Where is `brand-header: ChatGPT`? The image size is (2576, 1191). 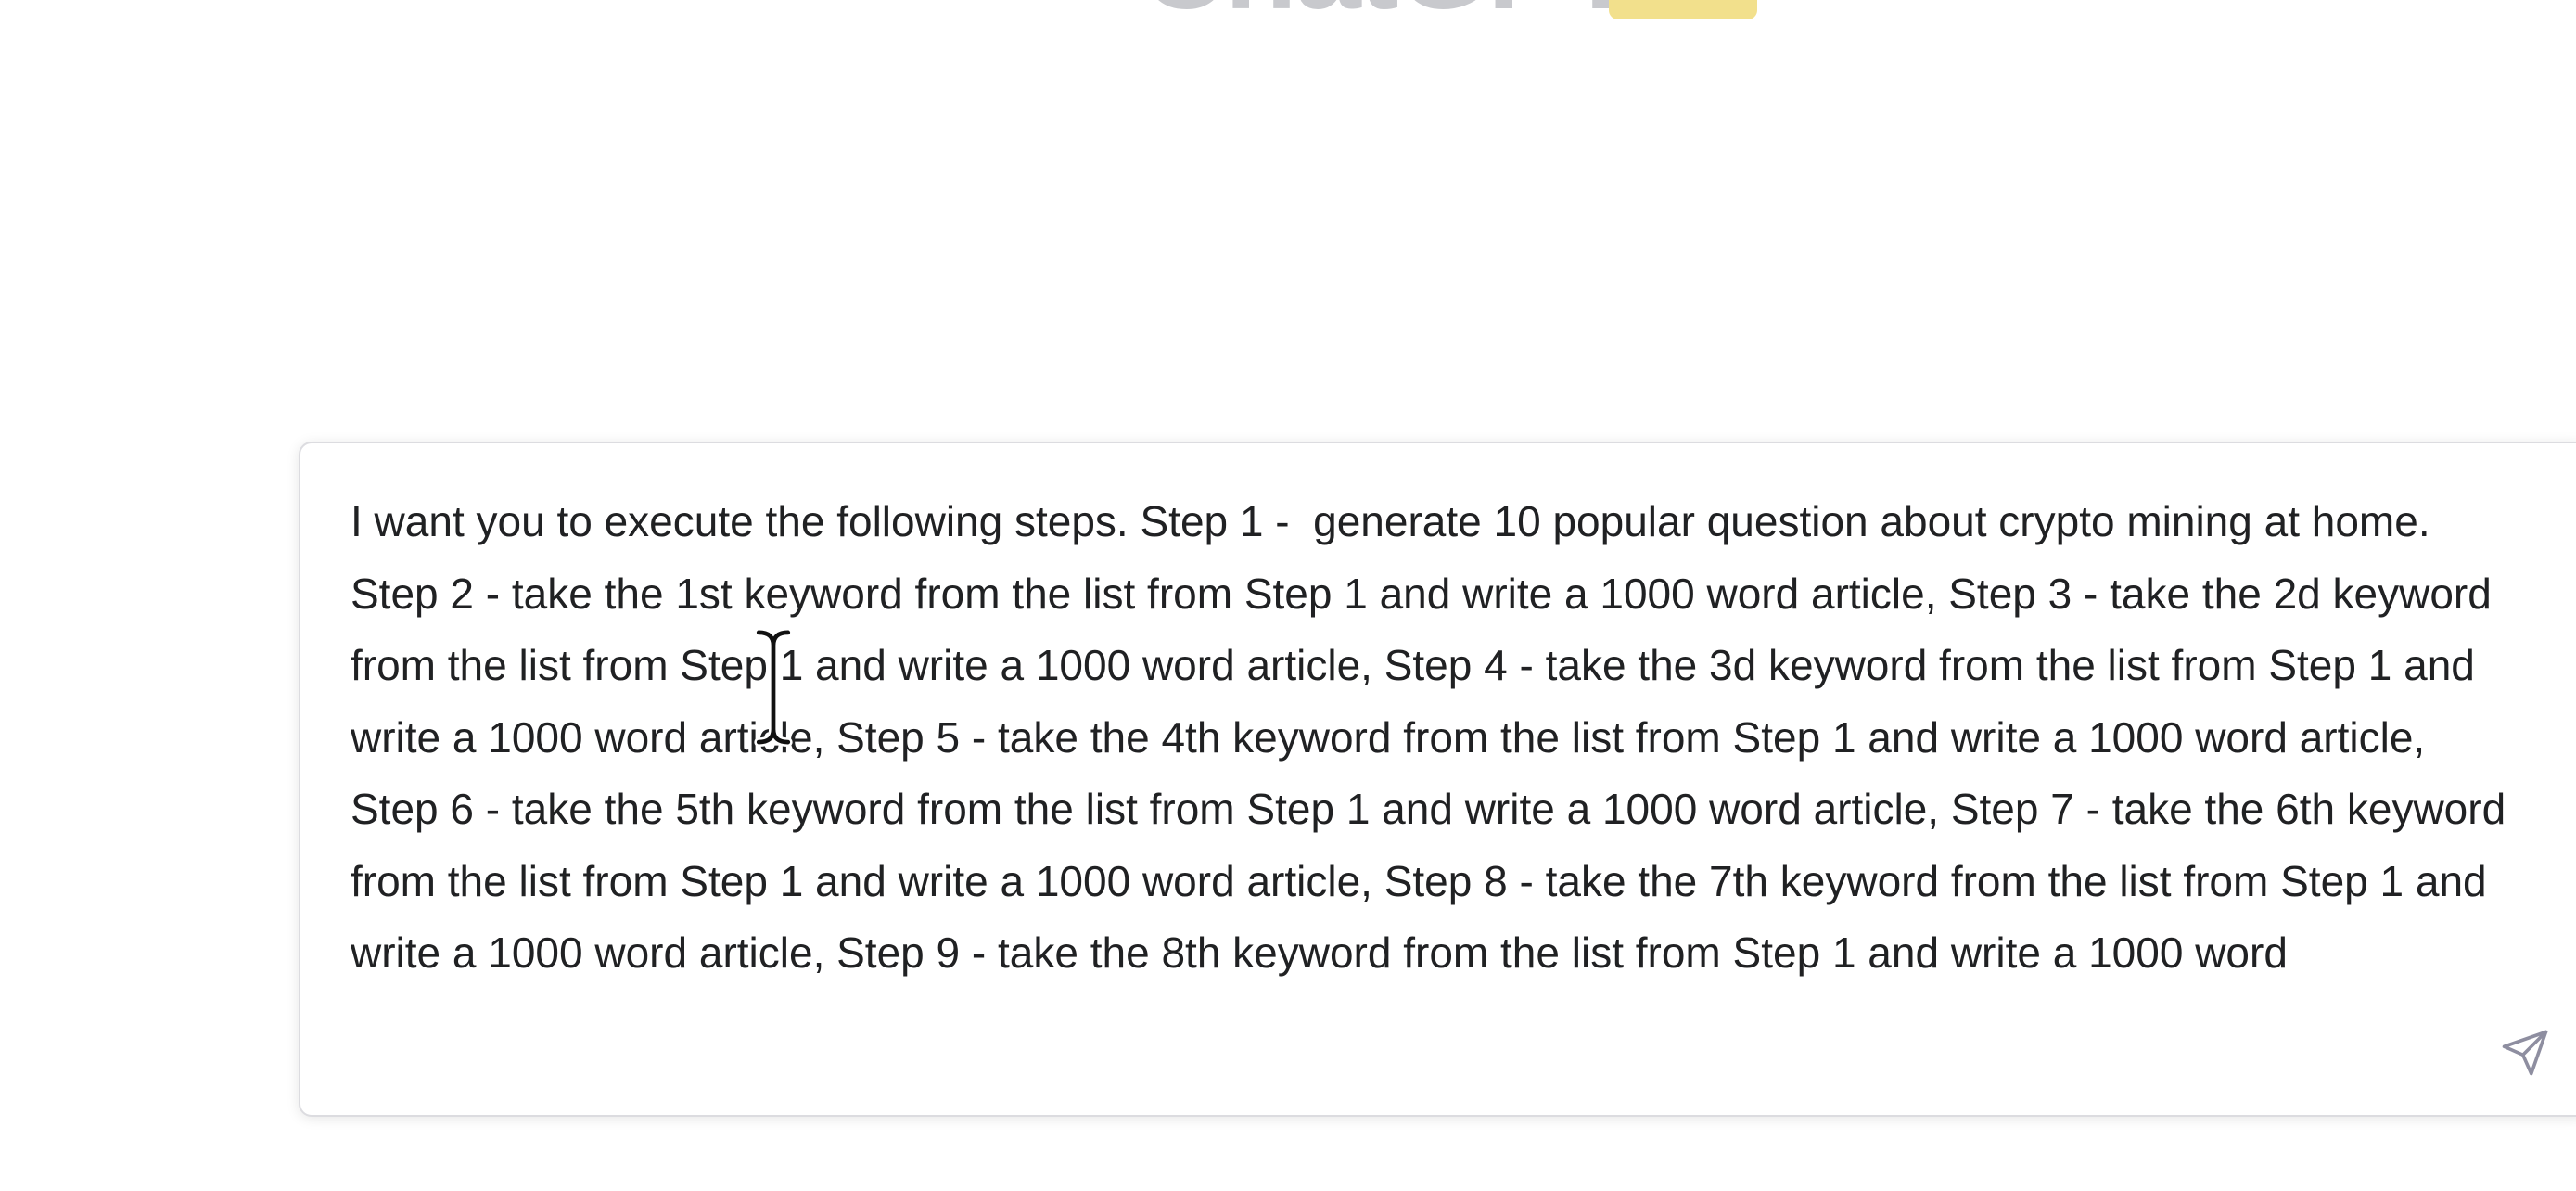
brand-header: ChatGPT is located at coordinates (1449, 14).